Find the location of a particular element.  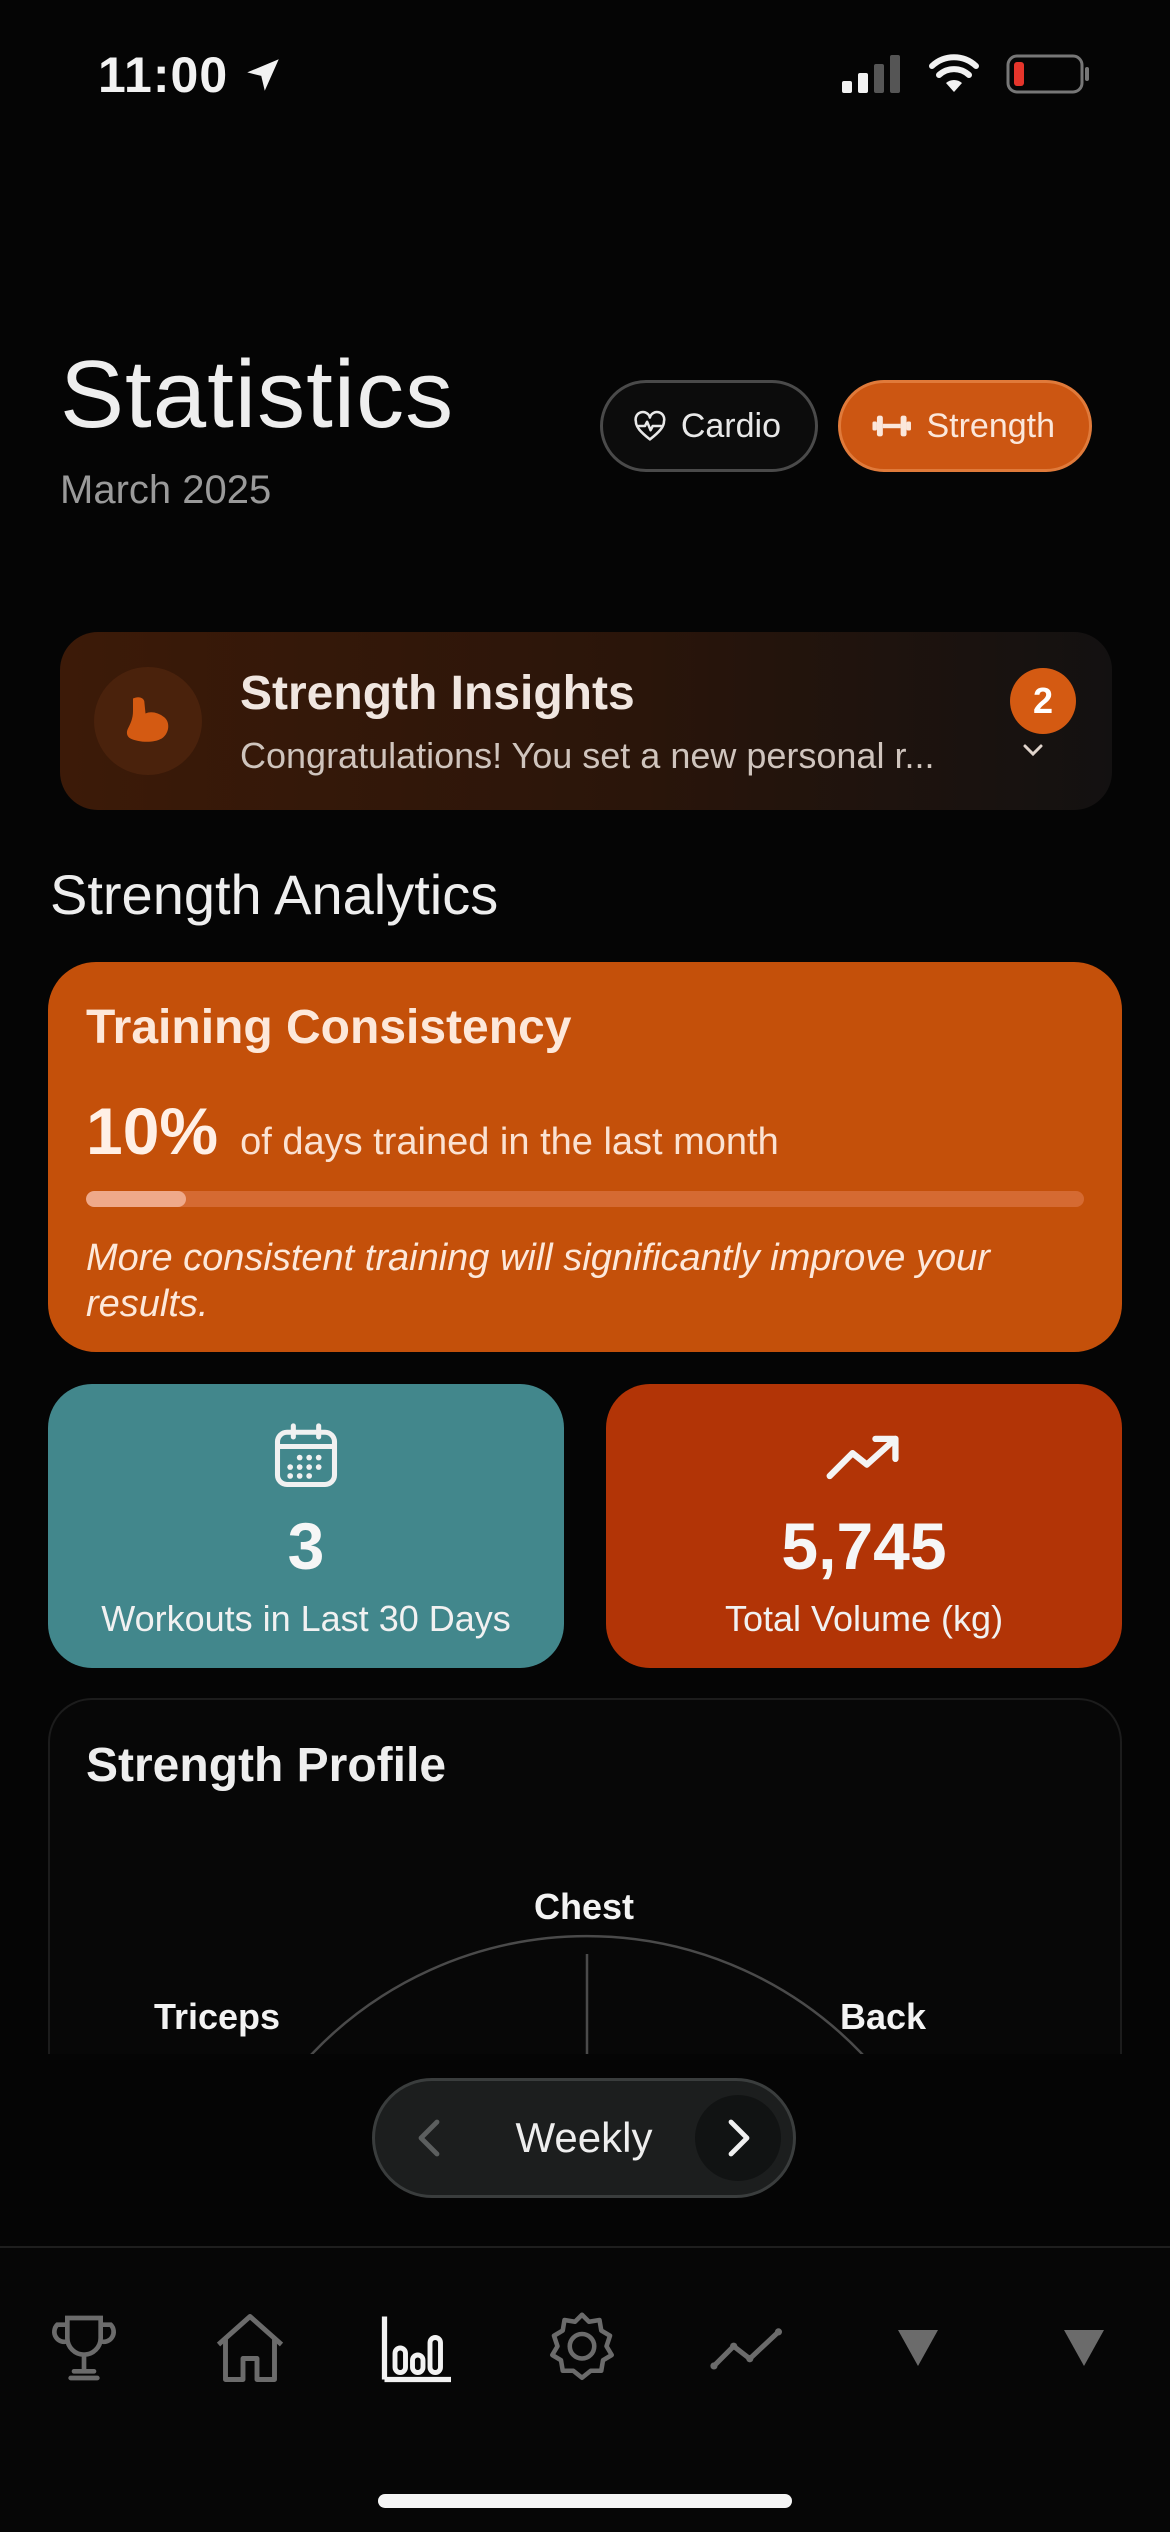

trend-line-icon is located at coordinates (746, 2349).